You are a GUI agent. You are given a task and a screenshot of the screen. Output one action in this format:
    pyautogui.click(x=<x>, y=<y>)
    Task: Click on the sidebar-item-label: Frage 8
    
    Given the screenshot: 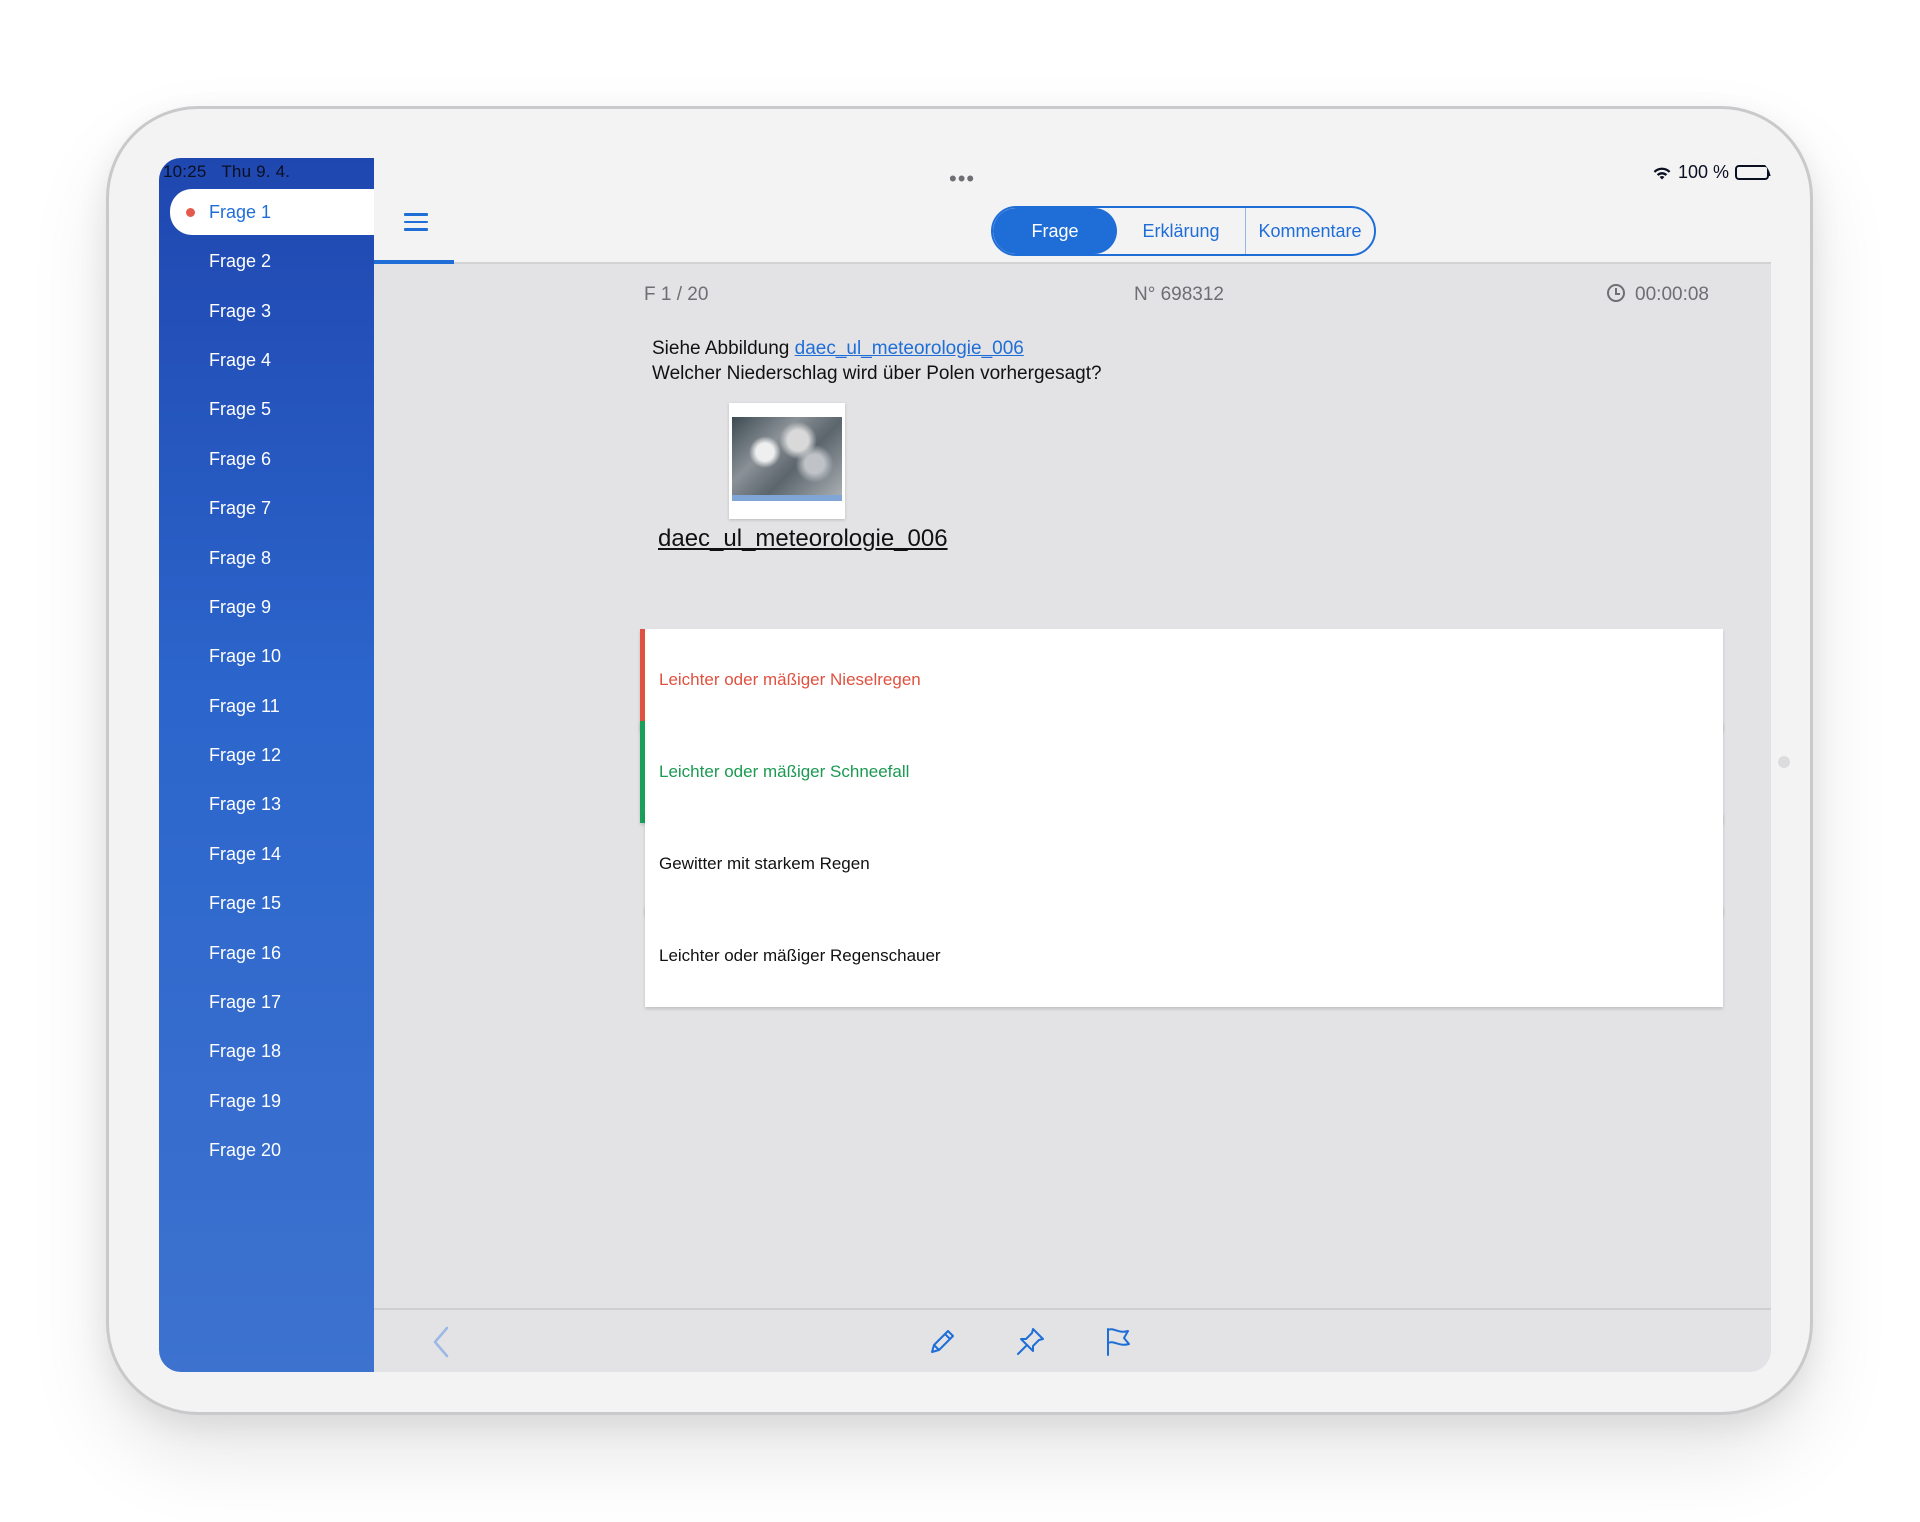 What is the action you would take?
    pyautogui.click(x=240, y=557)
    